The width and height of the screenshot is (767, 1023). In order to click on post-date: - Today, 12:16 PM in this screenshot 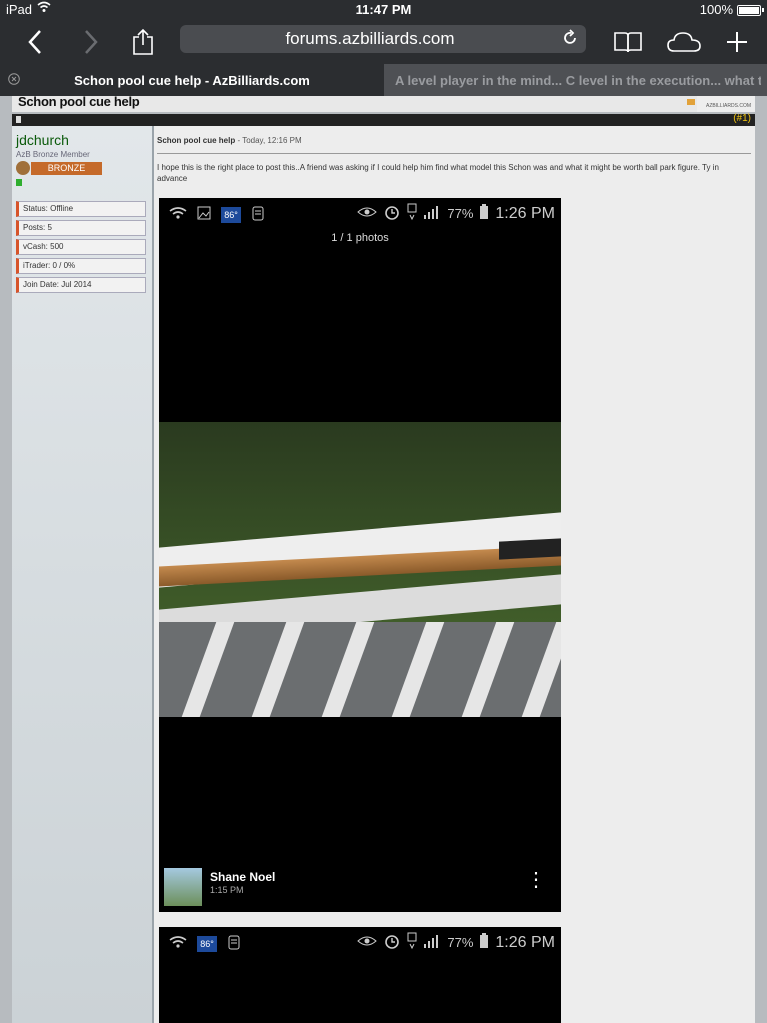, I will do `click(268, 140)`.